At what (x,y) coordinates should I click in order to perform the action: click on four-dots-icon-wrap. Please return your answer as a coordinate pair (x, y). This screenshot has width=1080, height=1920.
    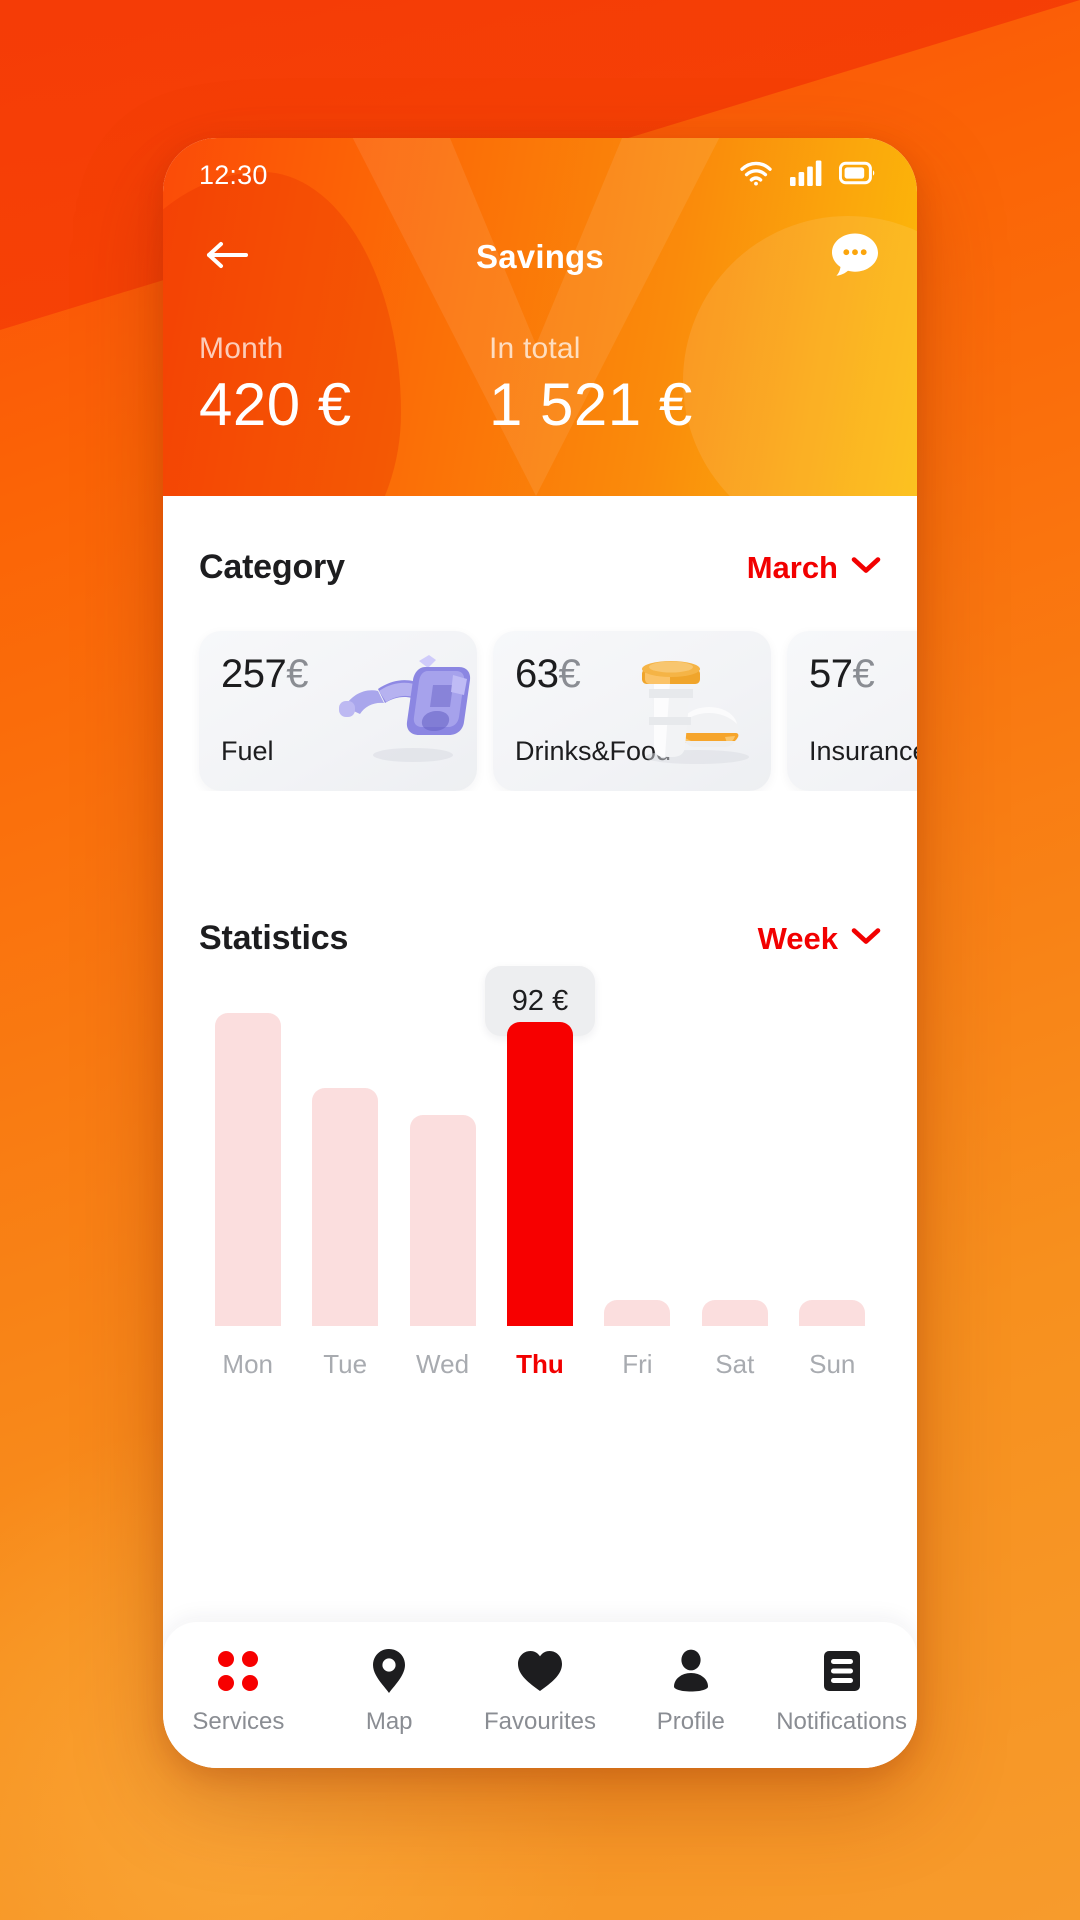
    Looking at the image, I should click on (238, 1671).